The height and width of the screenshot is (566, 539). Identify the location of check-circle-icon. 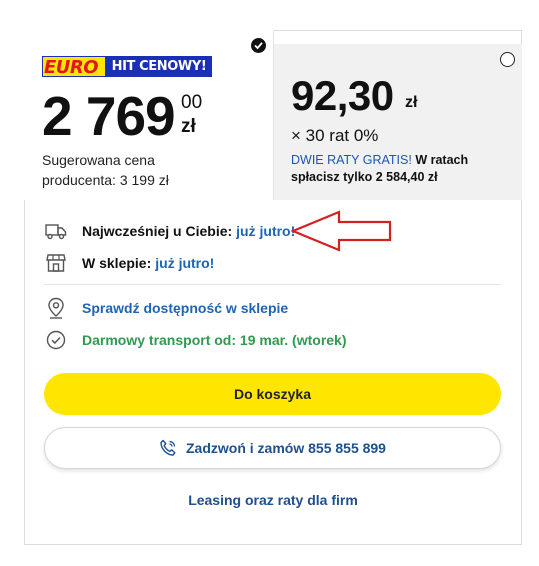
(56, 340).